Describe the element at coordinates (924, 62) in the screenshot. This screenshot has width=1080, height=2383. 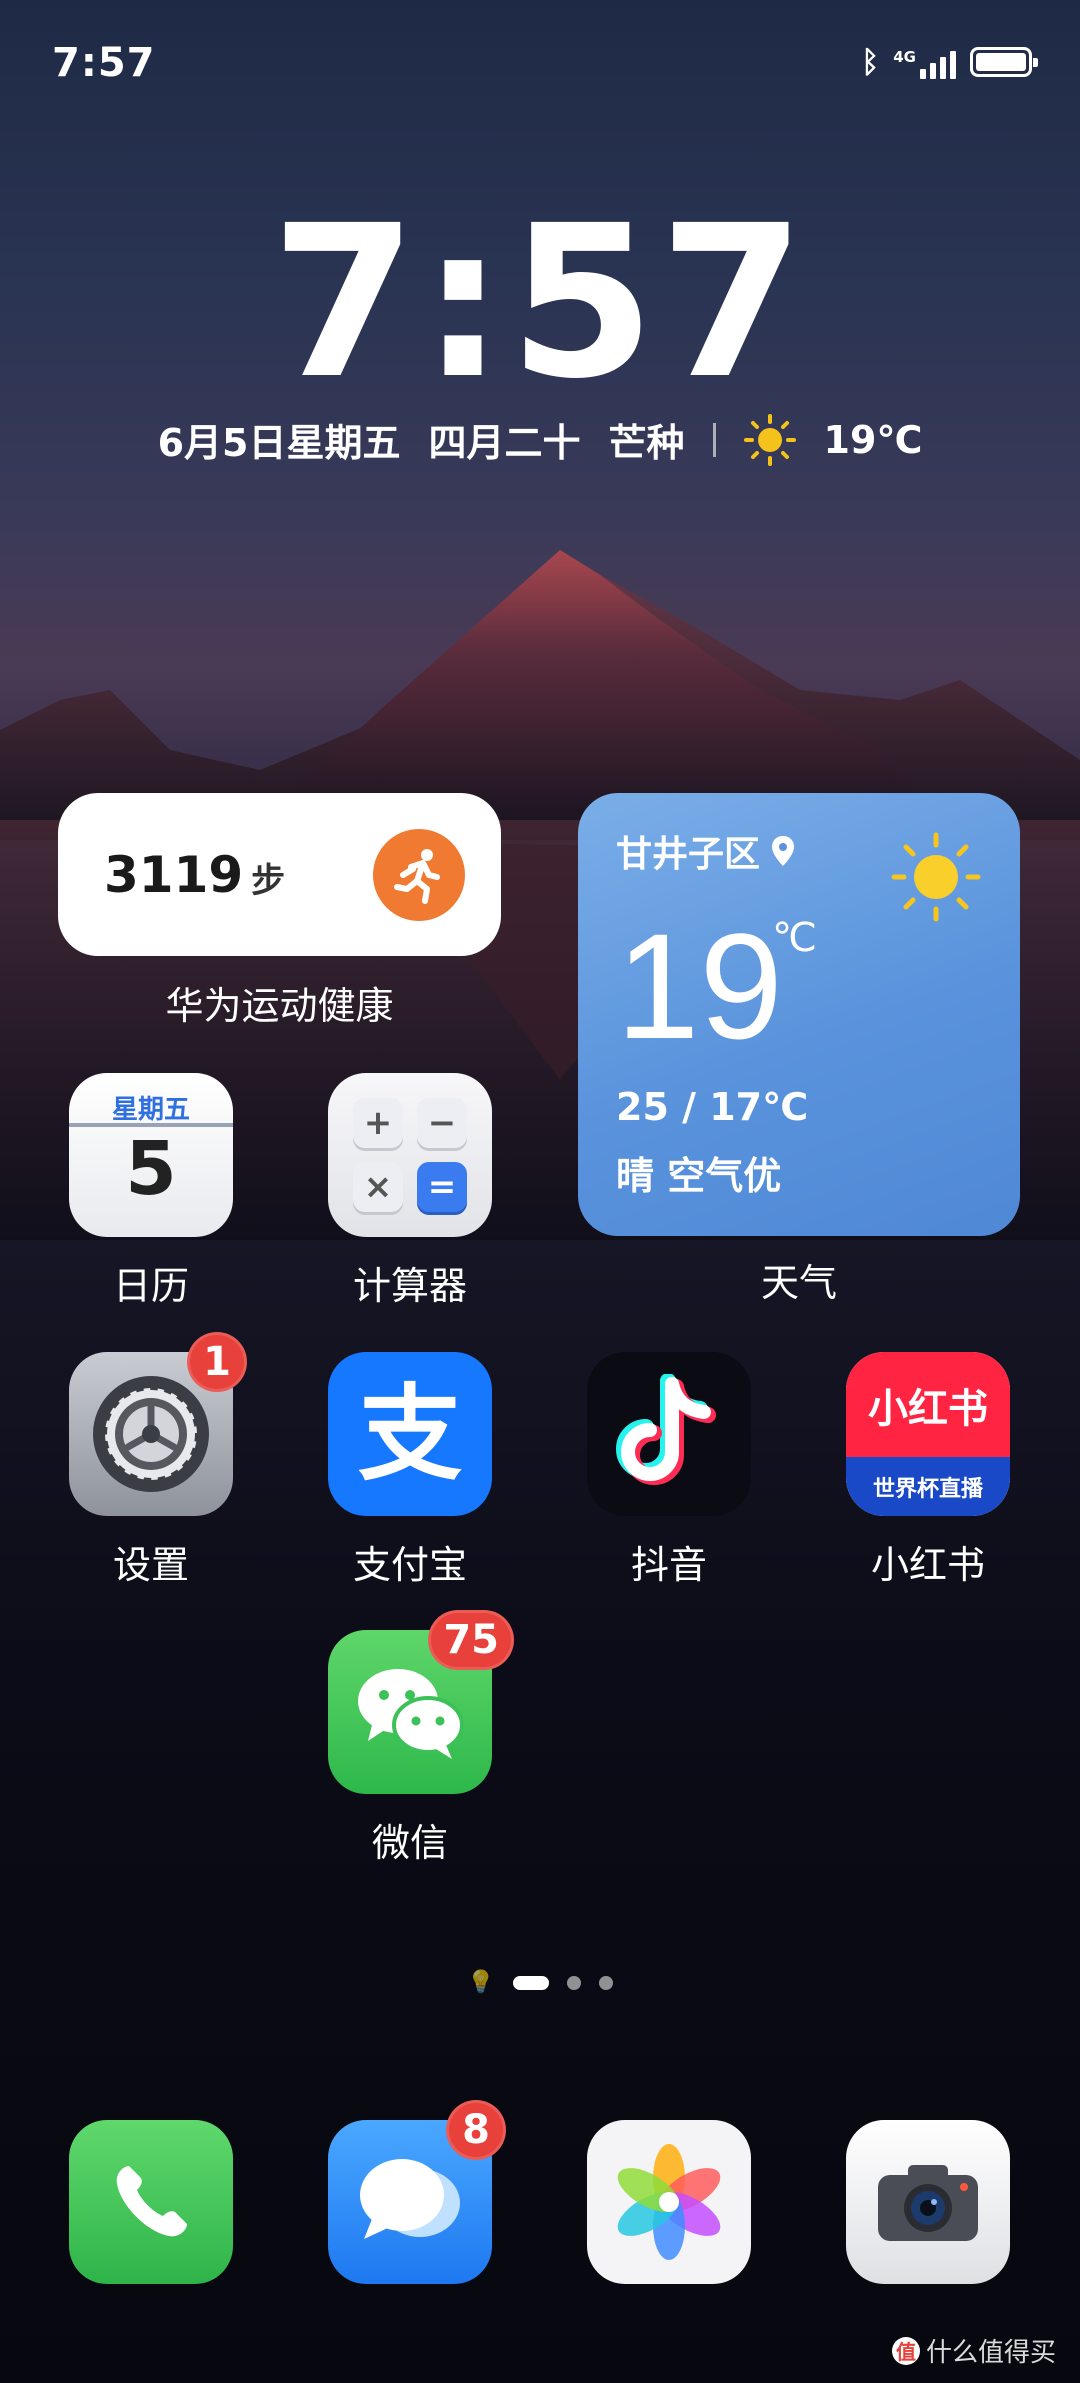
I see `signal-icon: 4G` at that location.